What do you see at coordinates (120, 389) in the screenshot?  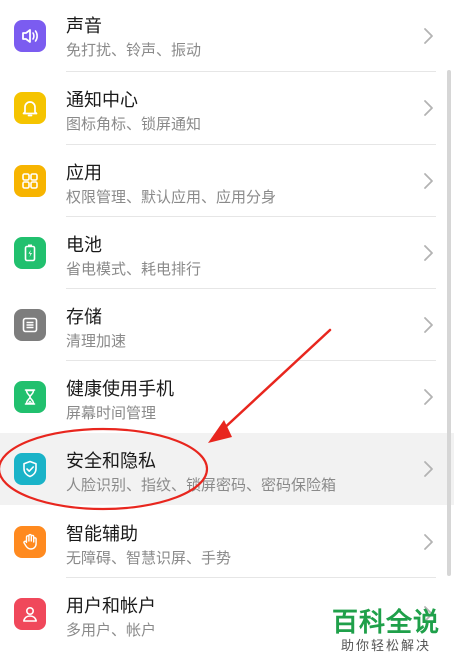 I see `digital-balance-title: 健康使用手机` at bounding box center [120, 389].